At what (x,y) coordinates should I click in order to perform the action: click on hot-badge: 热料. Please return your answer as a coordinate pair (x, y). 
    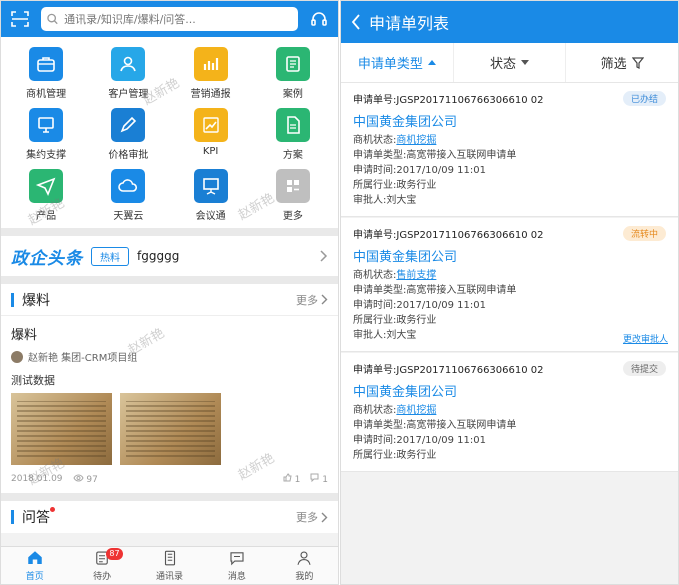
    Looking at the image, I should click on (110, 256).